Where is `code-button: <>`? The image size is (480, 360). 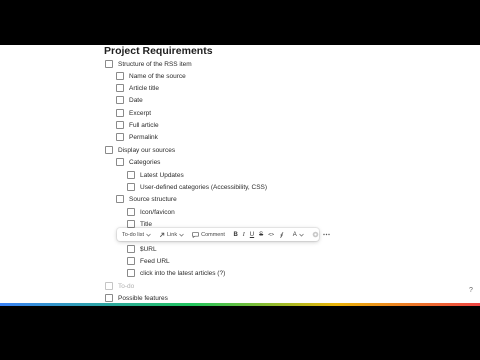 code-button: <> is located at coordinates (271, 234).